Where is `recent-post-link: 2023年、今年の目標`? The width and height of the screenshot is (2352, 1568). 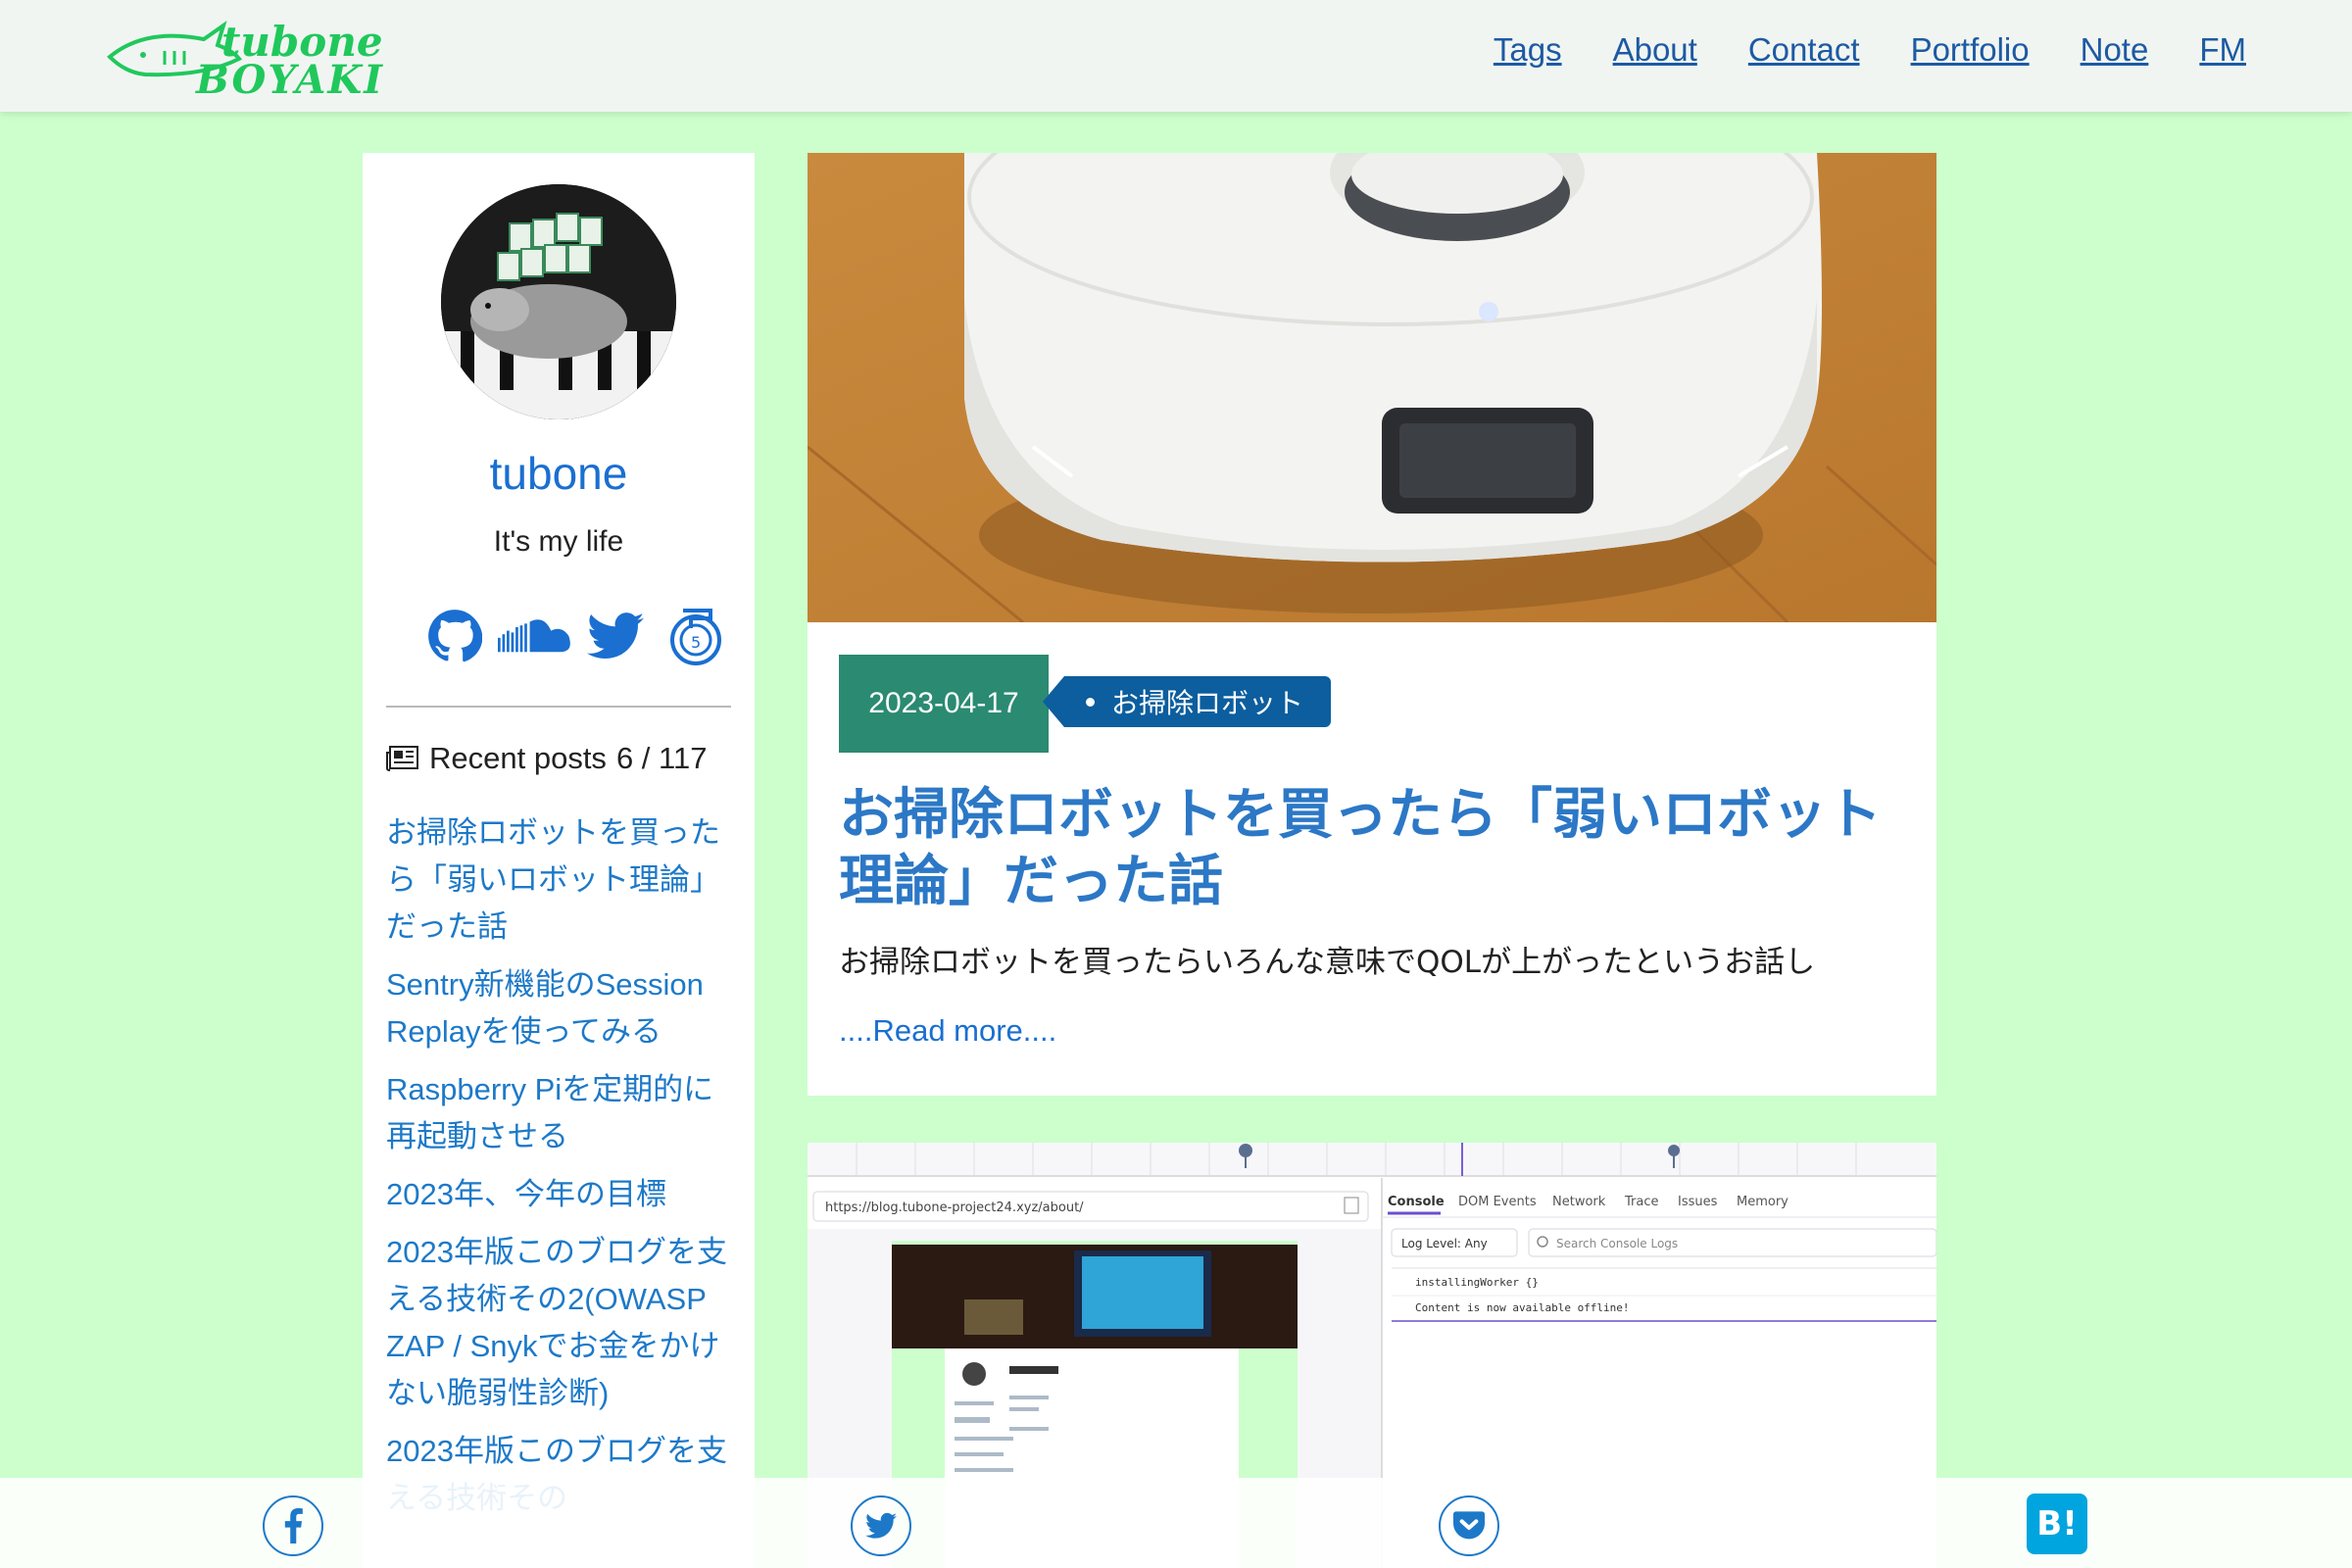
recent-post-link: 2023年、今年の目標 is located at coordinates (562, 1194).